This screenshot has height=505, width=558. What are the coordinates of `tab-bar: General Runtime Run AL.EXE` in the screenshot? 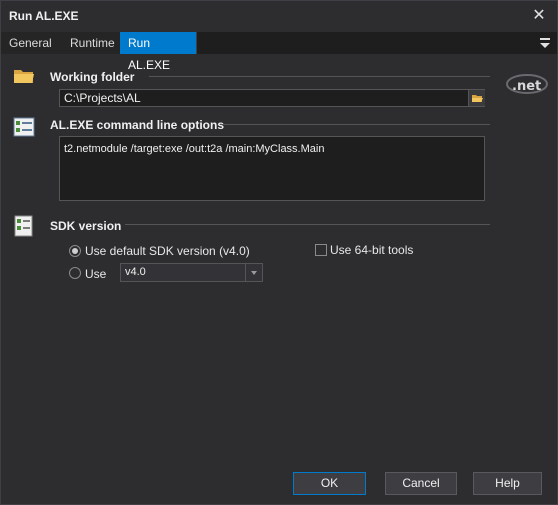 It's located at (279, 52).